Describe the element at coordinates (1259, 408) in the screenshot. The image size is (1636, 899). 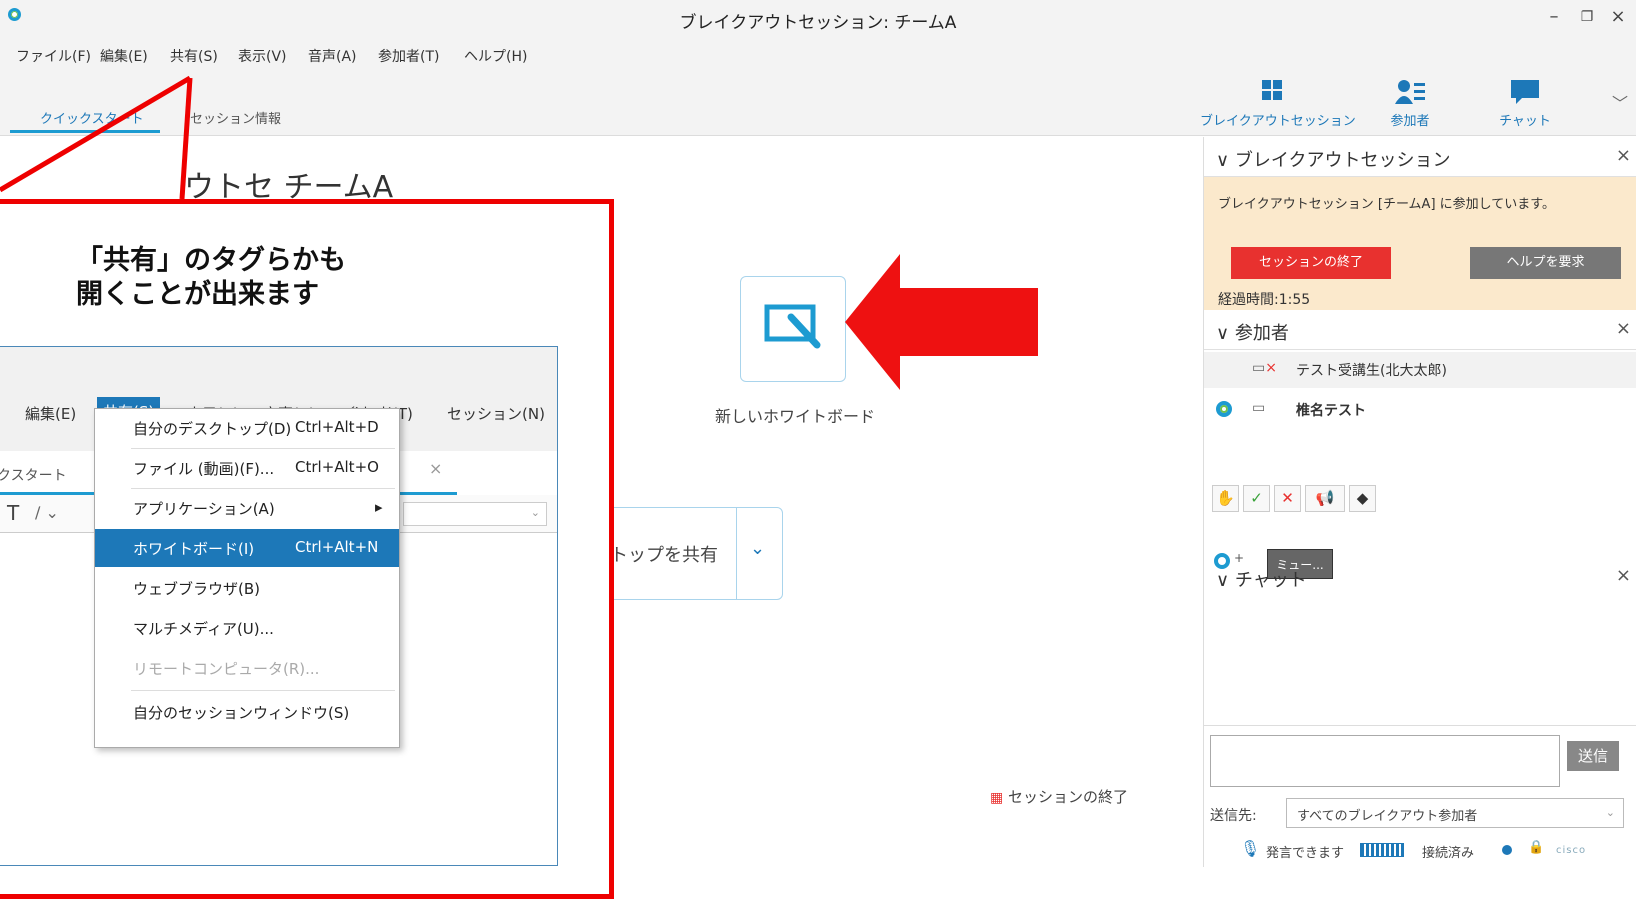
I see `video-icon: ▭` at that location.